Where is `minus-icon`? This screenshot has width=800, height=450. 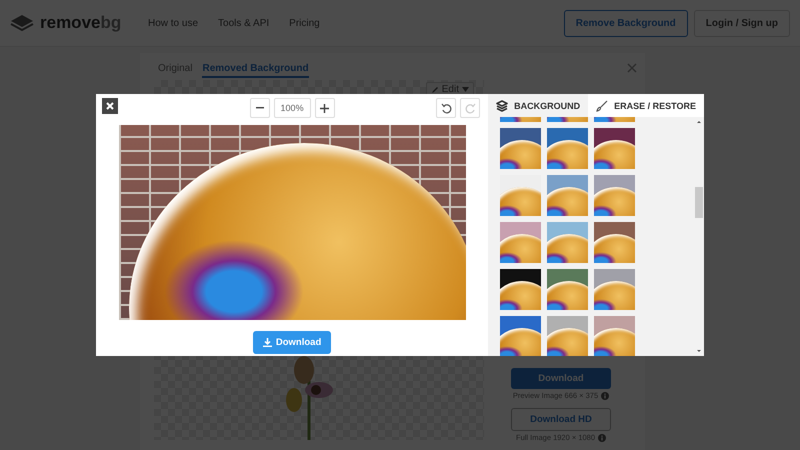
minus-icon is located at coordinates (260, 108).